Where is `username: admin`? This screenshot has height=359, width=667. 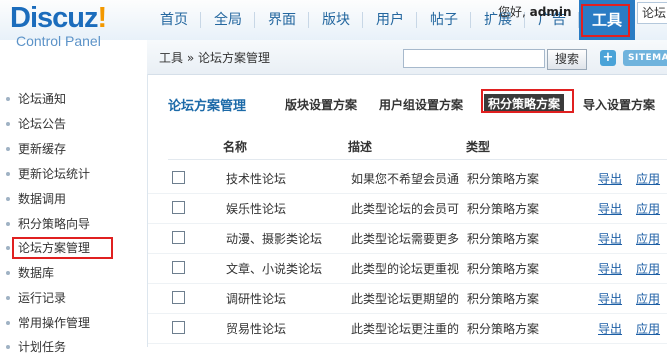 username: admin is located at coordinates (550, 12).